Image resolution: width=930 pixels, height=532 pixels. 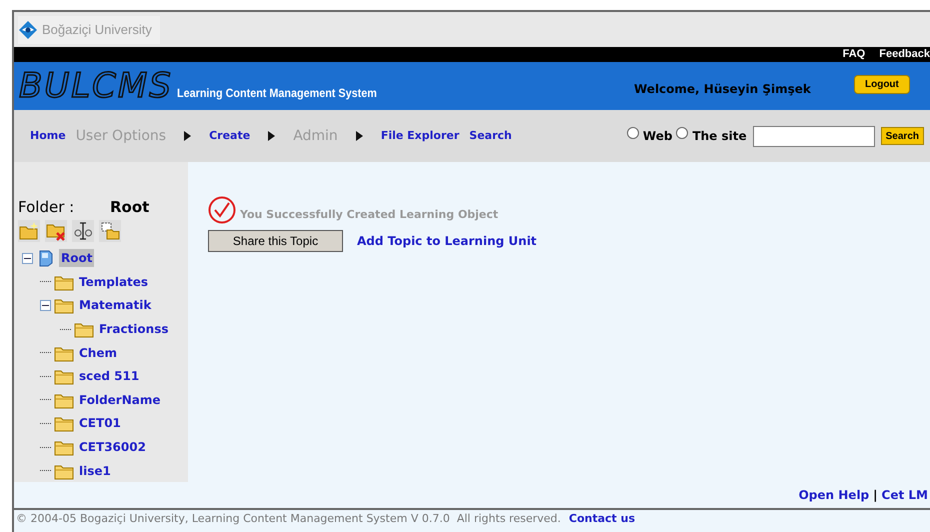 I want to click on footer-link: Cet LM, so click(x=905, y=495).